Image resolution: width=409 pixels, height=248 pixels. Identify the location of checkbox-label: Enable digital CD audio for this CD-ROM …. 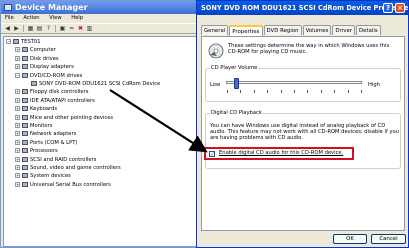
(281, 153).